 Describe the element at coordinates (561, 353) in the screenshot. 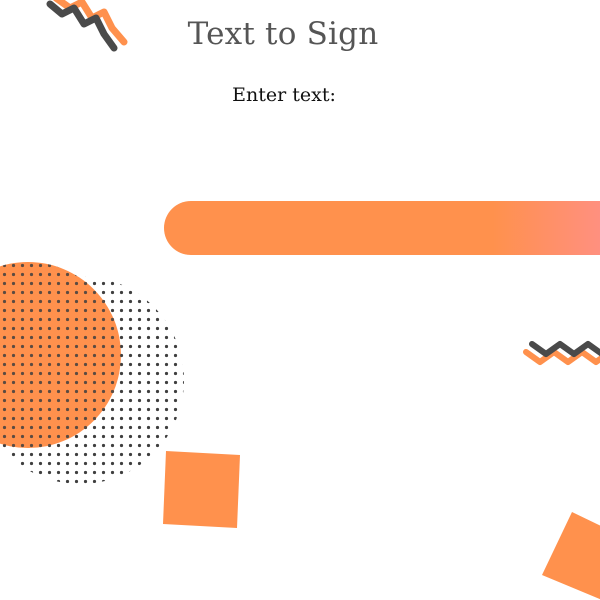

I see `right-zigzag-icon` at that location.